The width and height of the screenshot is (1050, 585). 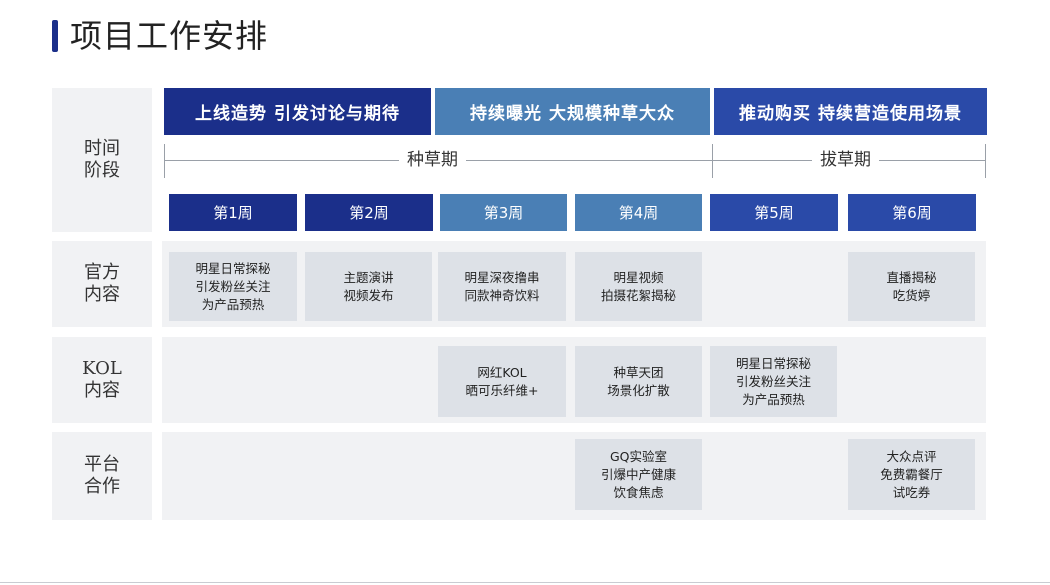 What do you see at coordinates (525, 582) in the screenshot?
I see `footer-divider` at bounding box center [525, 582].